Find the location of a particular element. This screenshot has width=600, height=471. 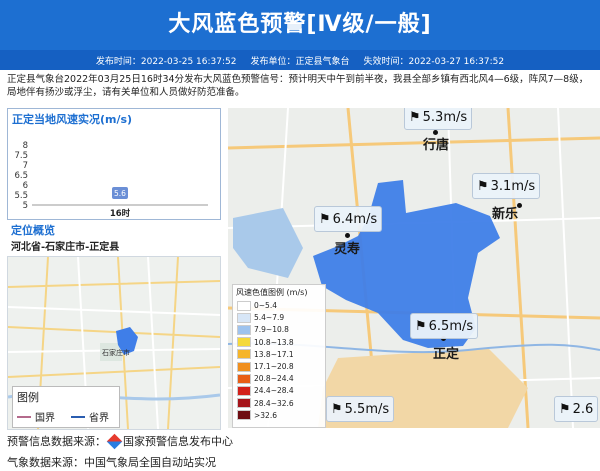

station-value: 6.5m/s is located at coordinates (451, 326).